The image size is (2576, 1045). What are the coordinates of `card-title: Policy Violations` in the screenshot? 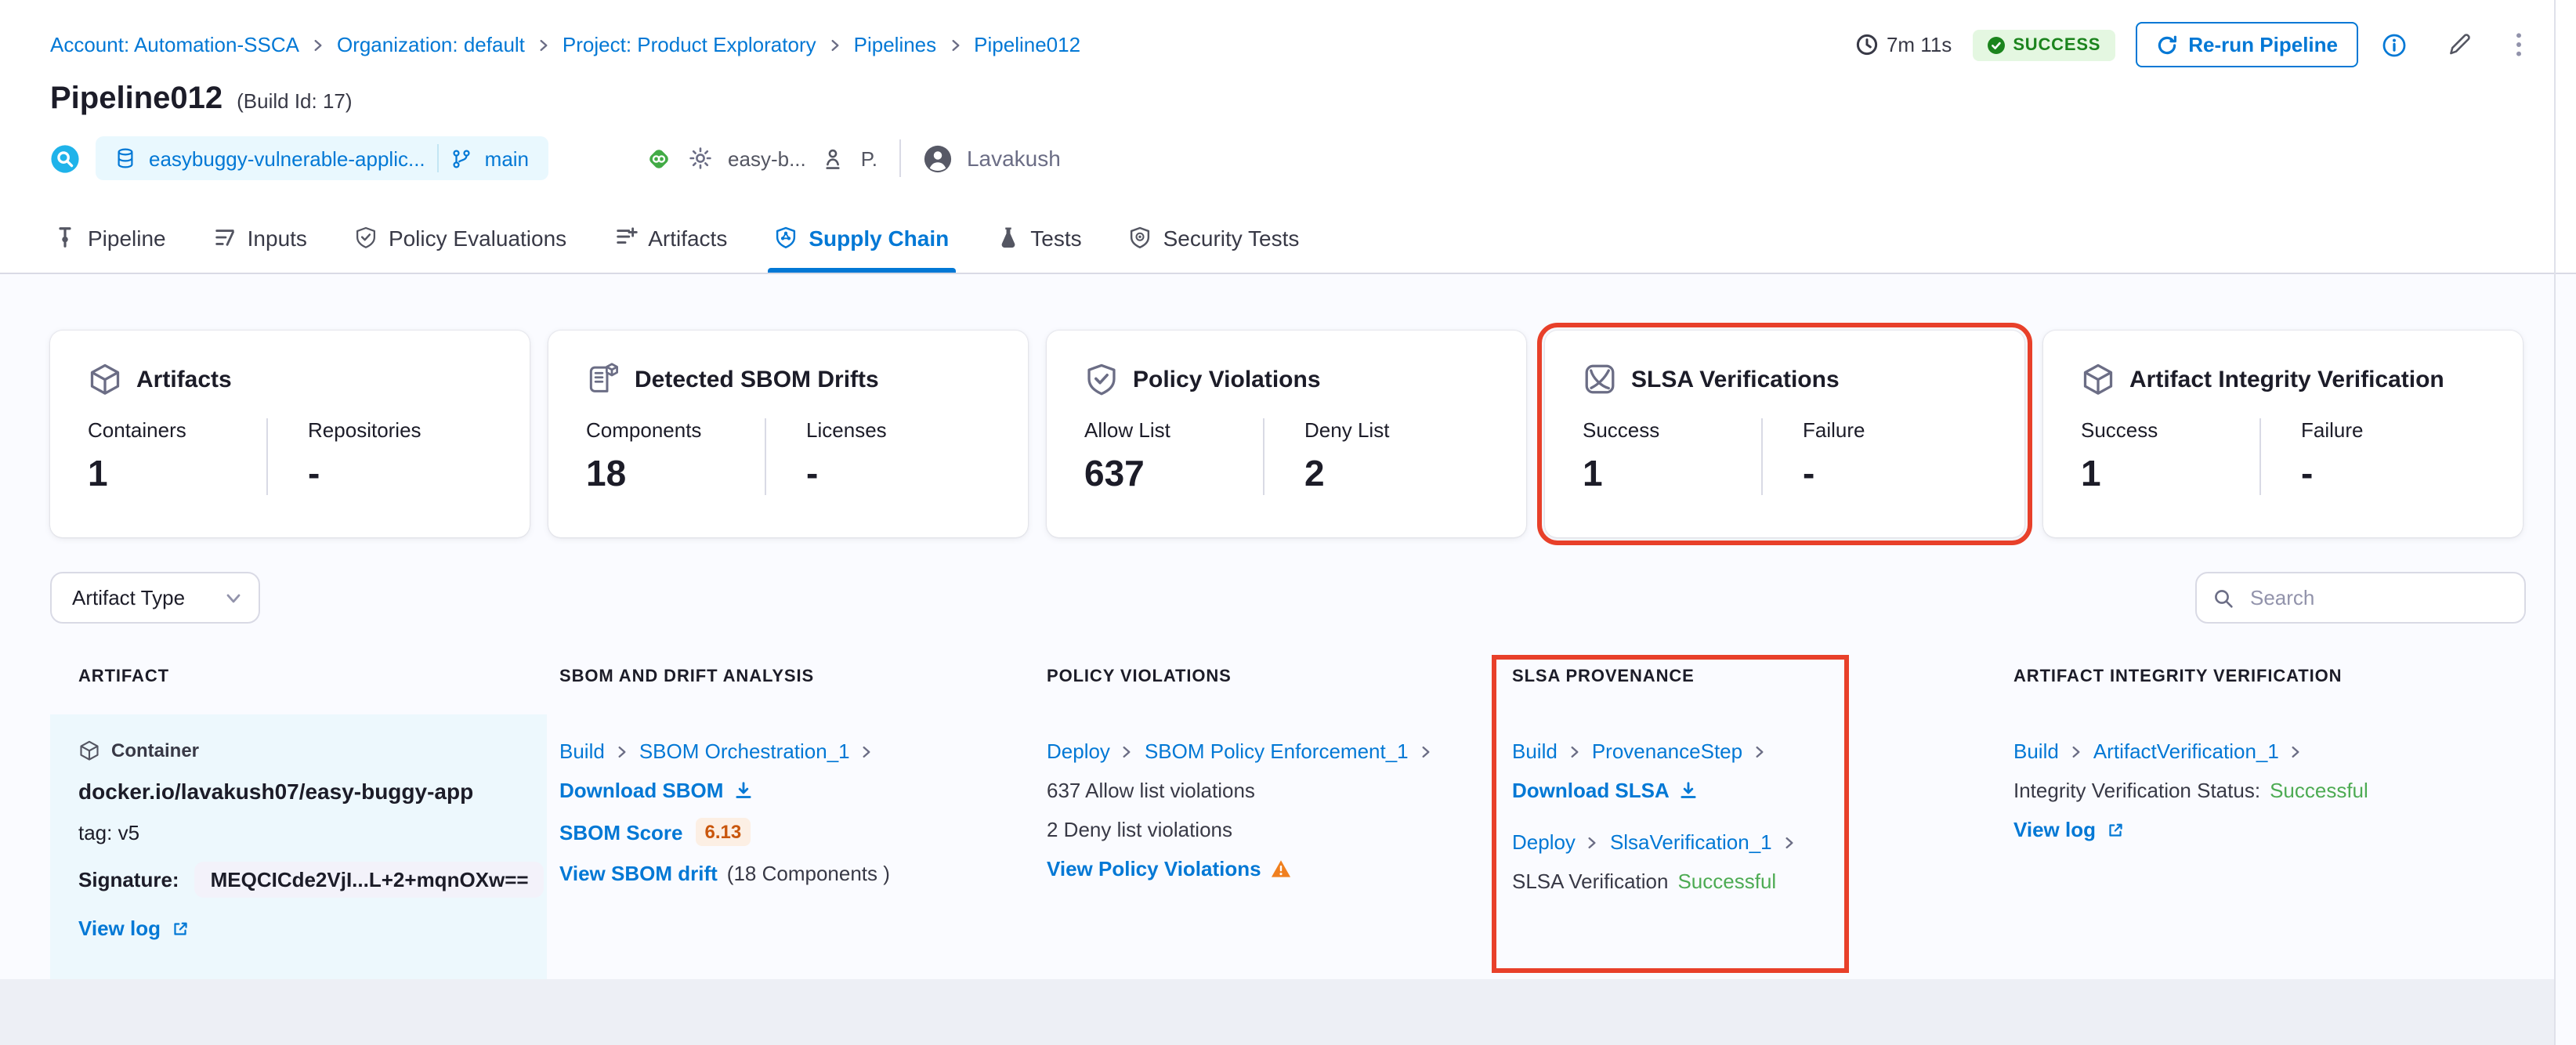 It's located at (1227, 379).